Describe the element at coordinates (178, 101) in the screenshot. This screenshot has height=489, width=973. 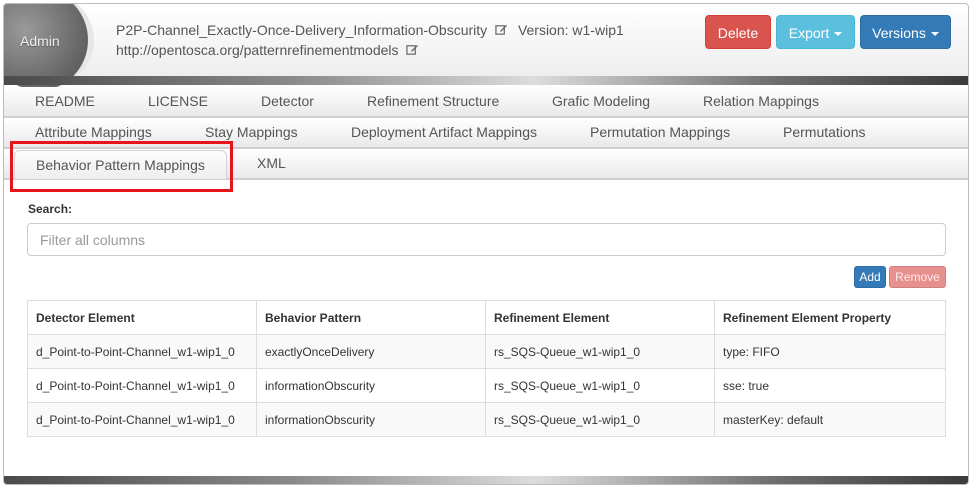
I see `tab-license: LICENSE` at that location.